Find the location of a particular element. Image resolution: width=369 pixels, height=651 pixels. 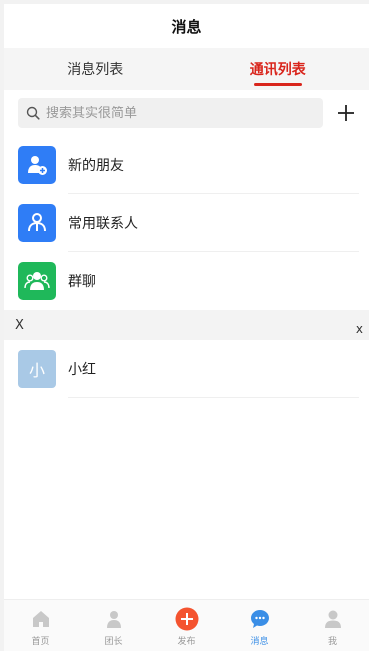

me-icon is located at coordinates (333, 619).